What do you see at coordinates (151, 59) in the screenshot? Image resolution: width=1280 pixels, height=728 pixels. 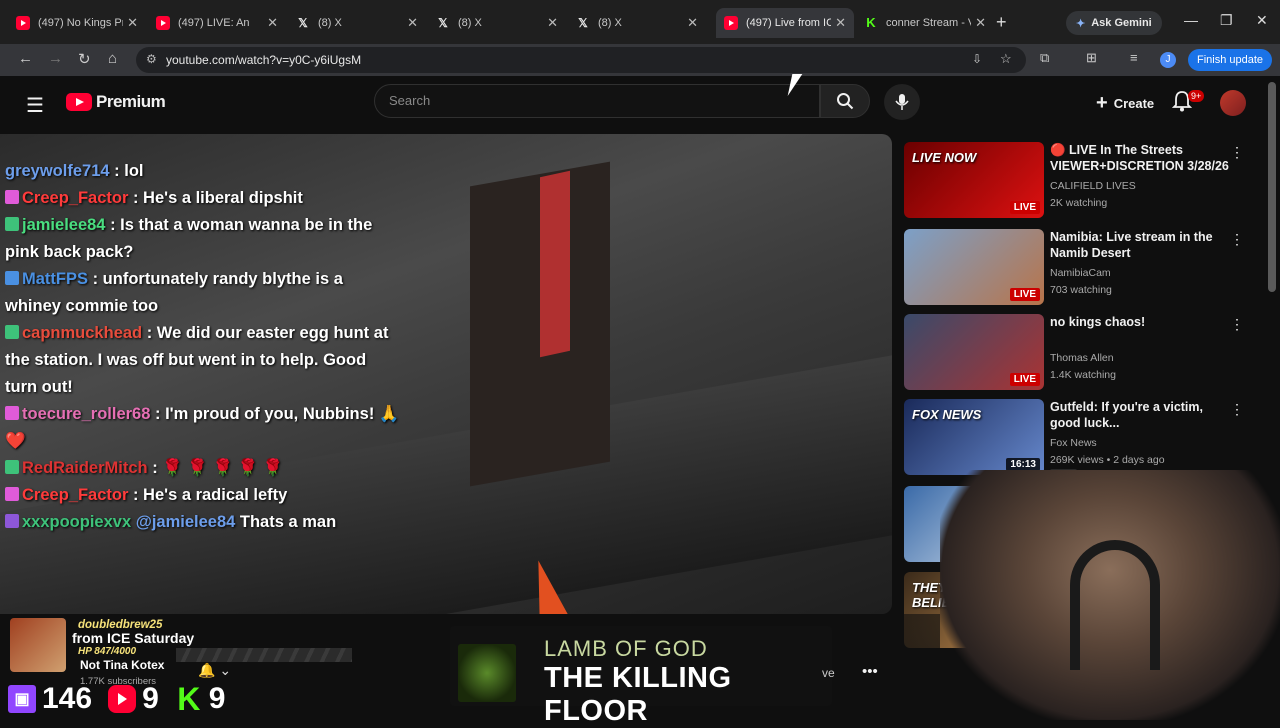 I see `site-info-icon: ⚙` at bounding box center [151, 59].